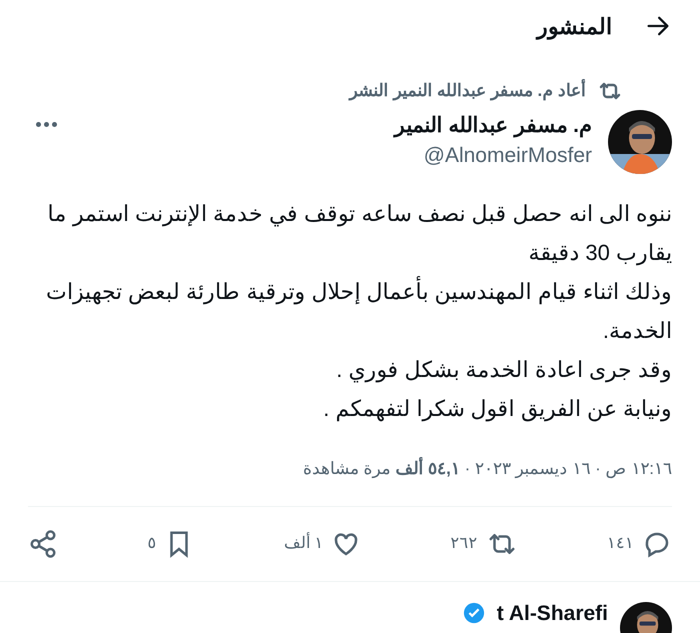 This screenshot has width=700, height=633. Describe the element at coordinates (503, 370) in the screenshot. I see `post-text: وقد جرى اعادة الخدمة بشكل فوري .` at that location.